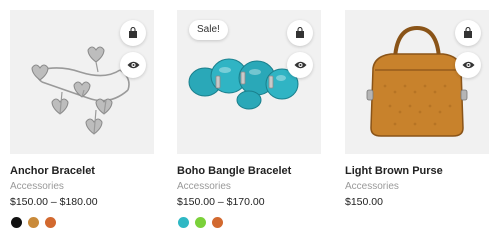  Describe the element at coordinates (52, 171) in the screenshot. I see `product-name: Anchor Bracelet` at that location.